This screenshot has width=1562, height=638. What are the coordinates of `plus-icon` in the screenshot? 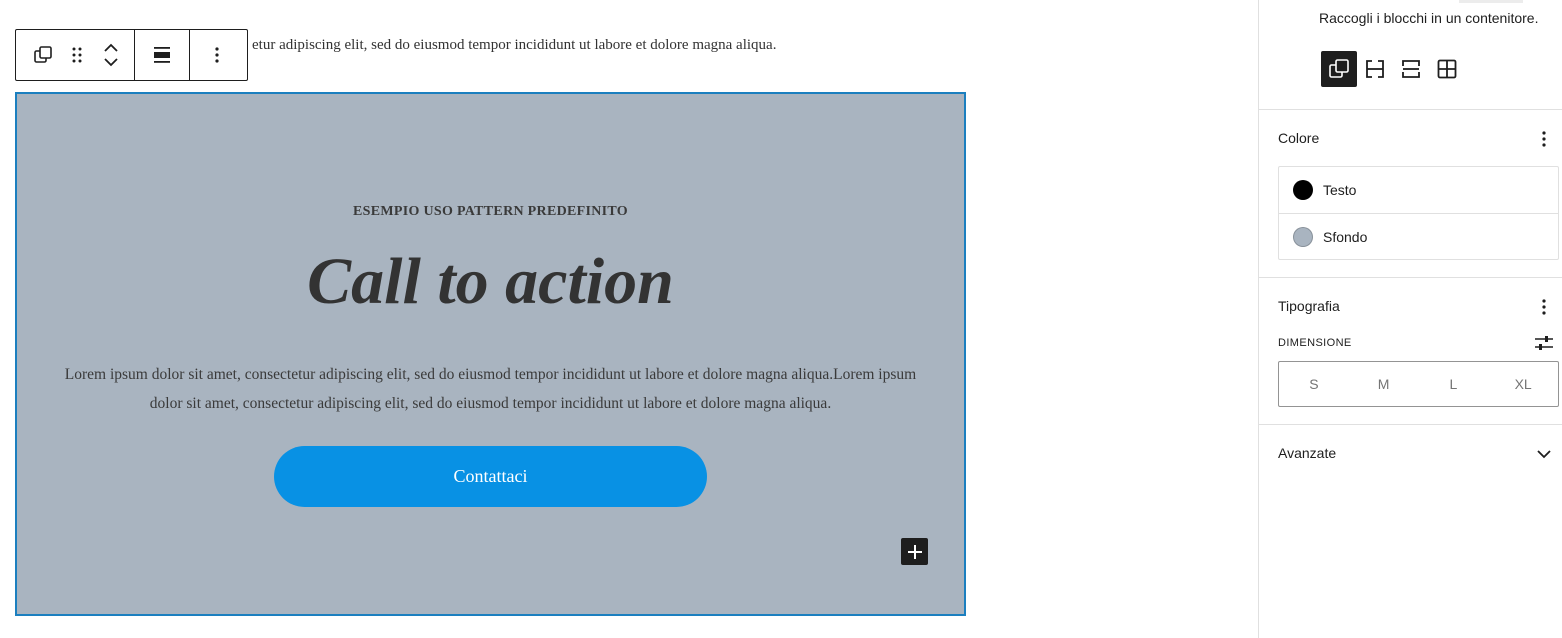 It's located at (914, 551).